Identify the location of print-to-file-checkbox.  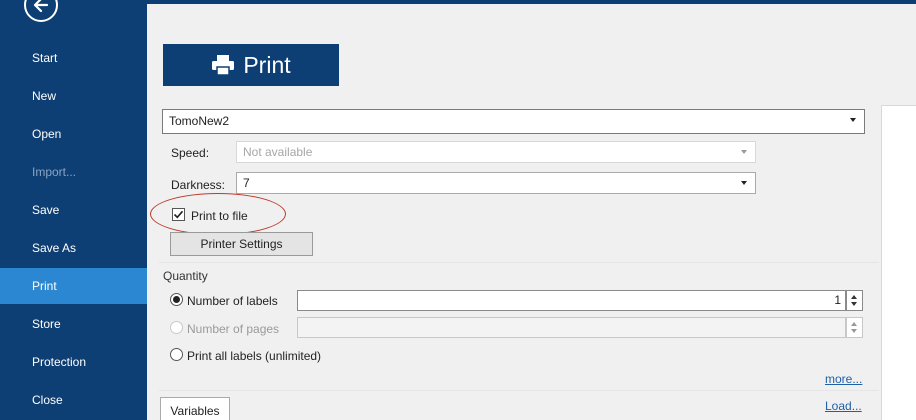
(178, 214).